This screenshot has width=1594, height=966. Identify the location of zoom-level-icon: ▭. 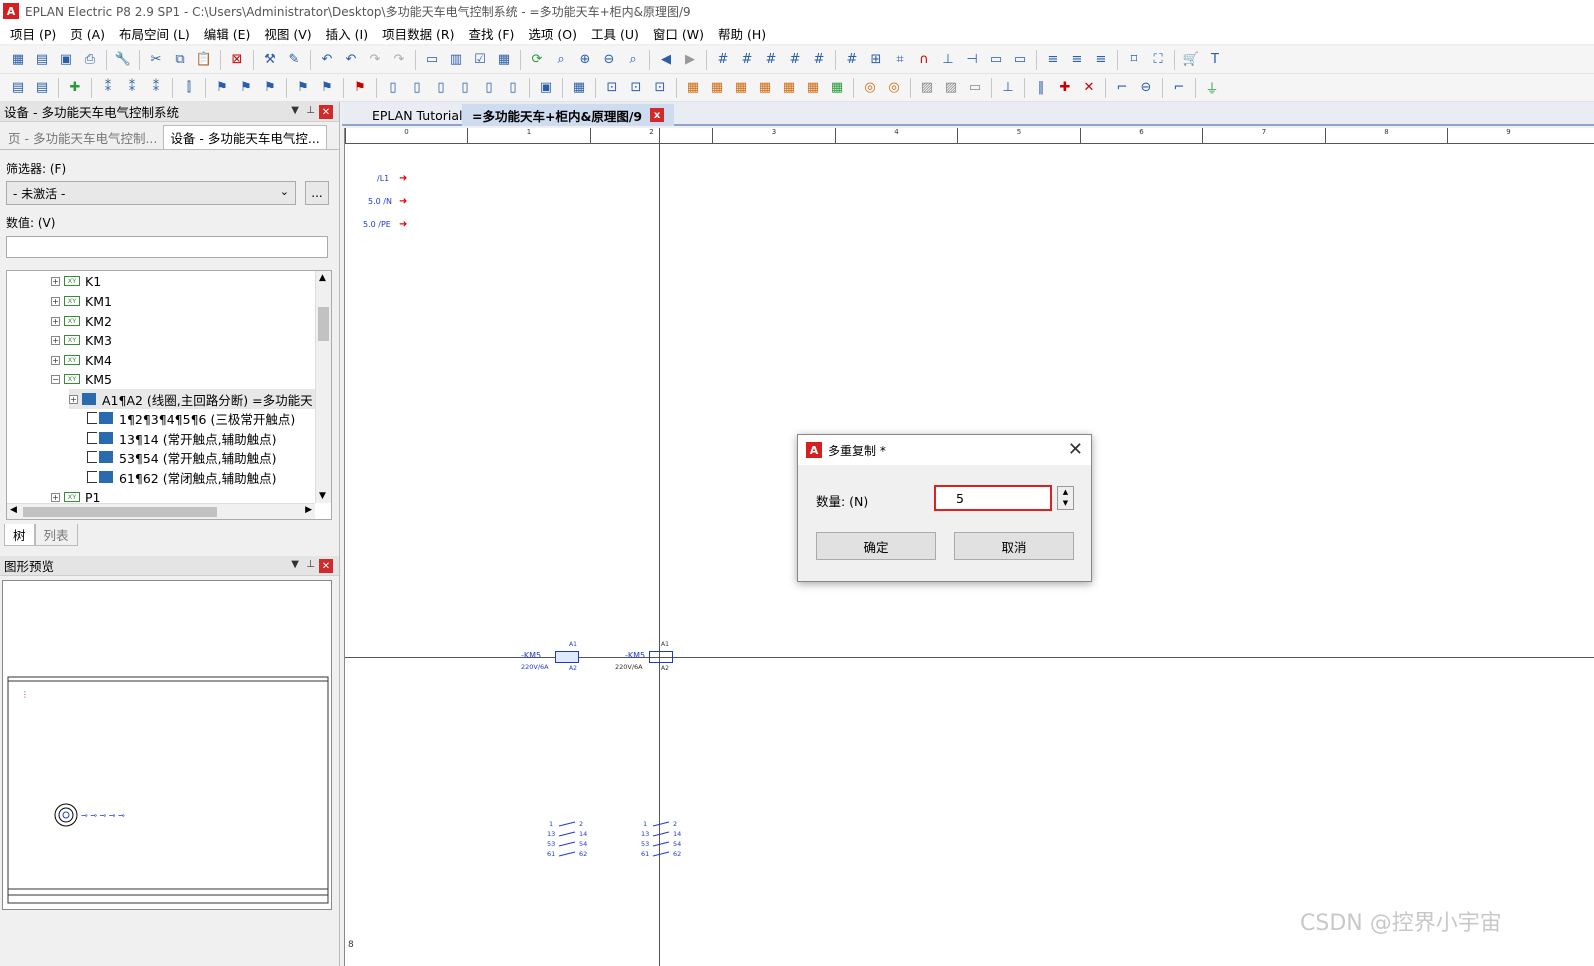
(996, 60).